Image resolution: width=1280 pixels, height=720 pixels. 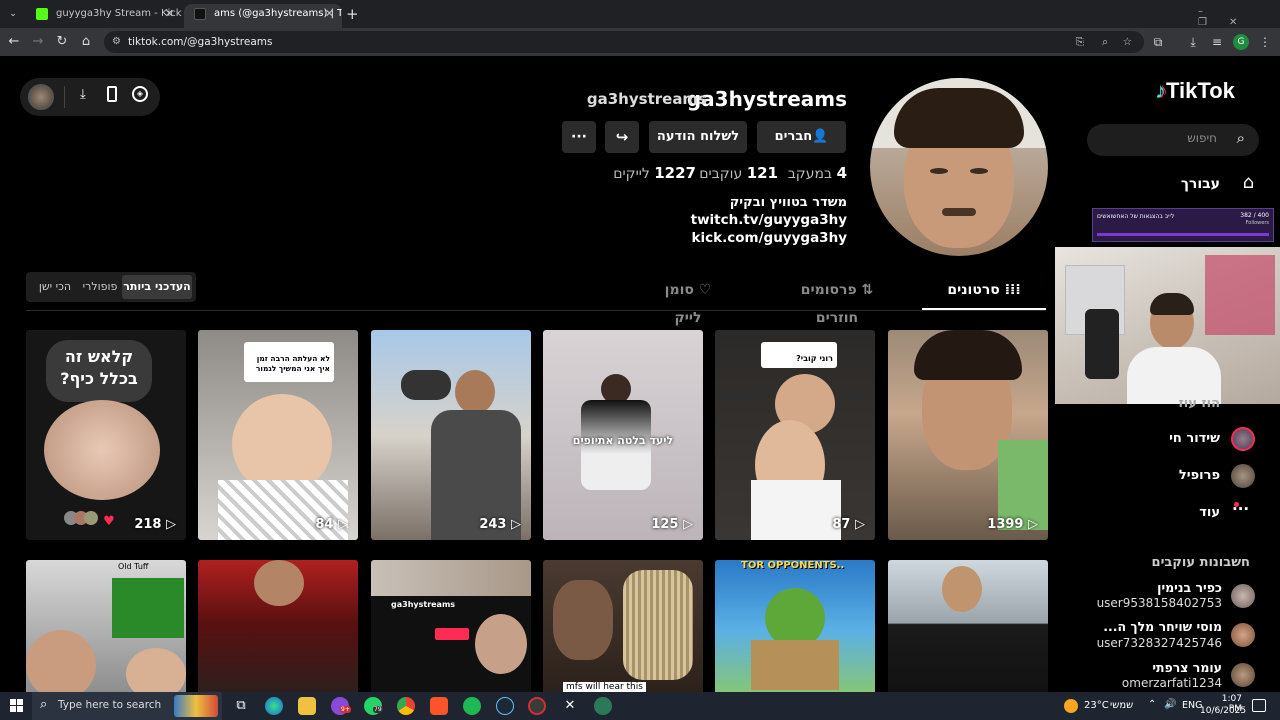 I want to click on taskbar-search: ⌕ Type here to search, so click(x=127, y=706).